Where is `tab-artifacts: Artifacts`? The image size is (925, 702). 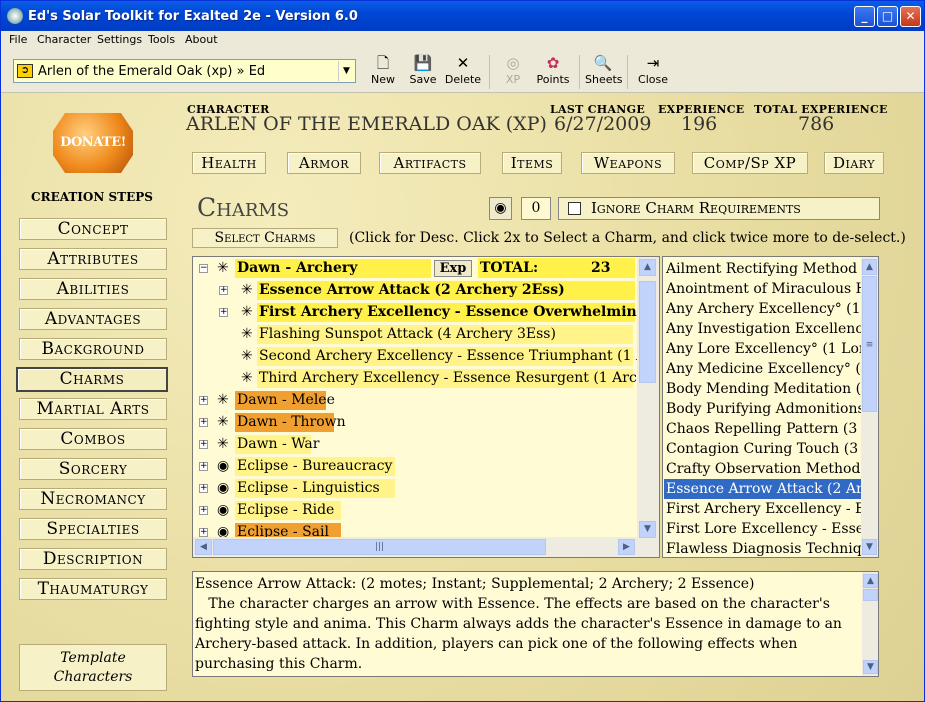 tab-artifacts: Artifacts is located at coordinates (430, 163).